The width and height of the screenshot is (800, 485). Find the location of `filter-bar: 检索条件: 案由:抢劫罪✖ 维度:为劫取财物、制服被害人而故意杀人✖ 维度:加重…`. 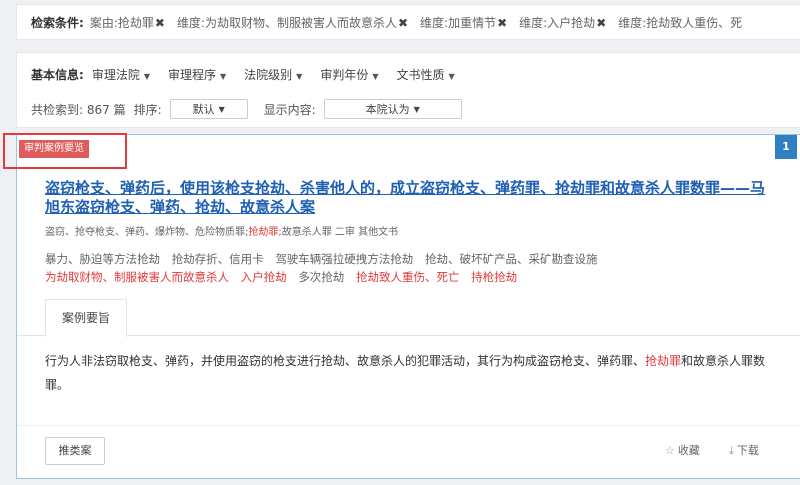

filter-bar: 检索条件: 案由:抢劫罪✖ 维度:为劫取财物、制服被害人而故意杀人✖ 维度:加重… is located at coordinates (408, 22).